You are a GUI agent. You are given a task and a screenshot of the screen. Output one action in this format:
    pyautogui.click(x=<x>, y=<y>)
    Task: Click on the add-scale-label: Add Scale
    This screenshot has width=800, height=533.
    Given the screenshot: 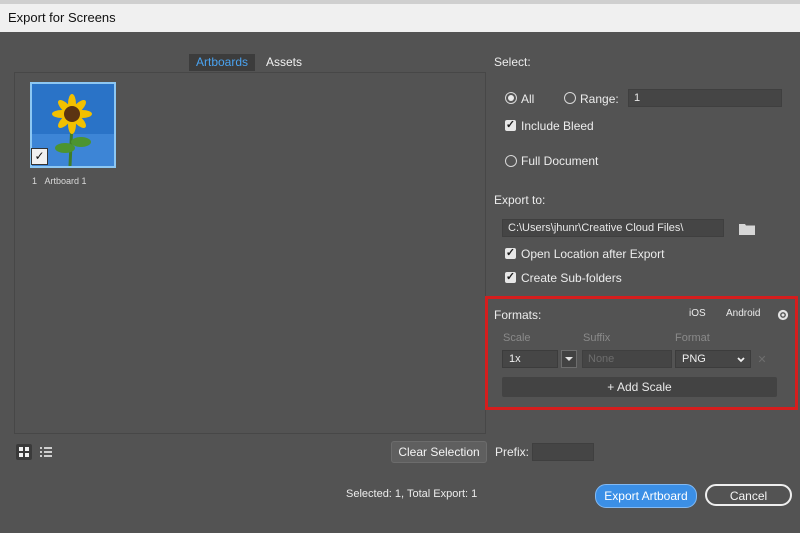 What is the action you would take?
    pyautogui.click(x=644, y=387)
    